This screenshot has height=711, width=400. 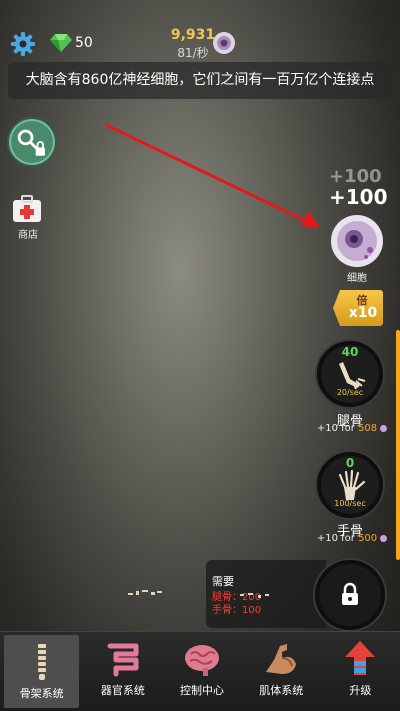 I want to click on nav-label: 器官系统, so click(x=122, y=690).